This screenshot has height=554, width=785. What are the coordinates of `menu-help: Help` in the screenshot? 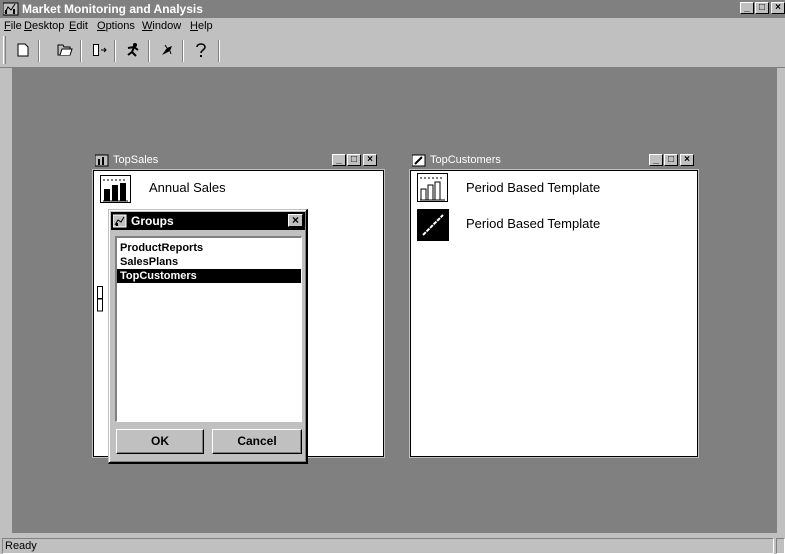 It's located at (201, 26).